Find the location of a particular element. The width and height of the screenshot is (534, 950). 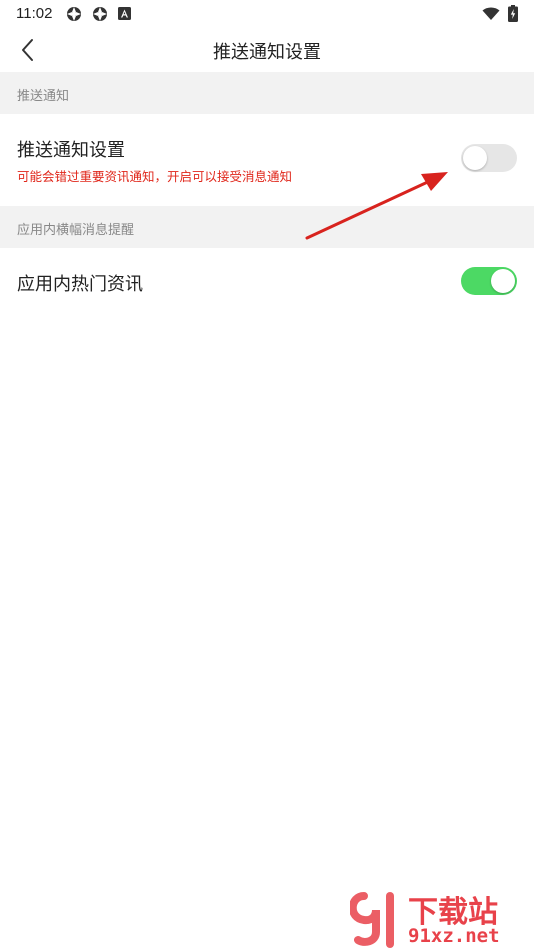

setting-warning-subtitle: 可能会错过重要资讯通知，开启可以接受消息通知 is located at coordinates (155, 176).